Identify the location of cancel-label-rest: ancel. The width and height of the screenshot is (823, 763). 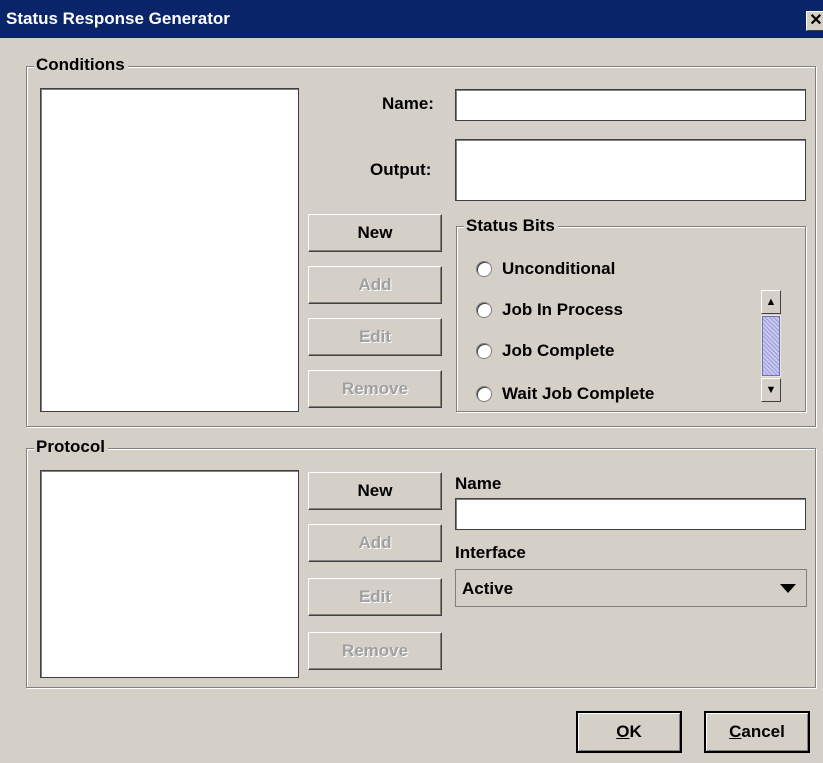
(763, 731).